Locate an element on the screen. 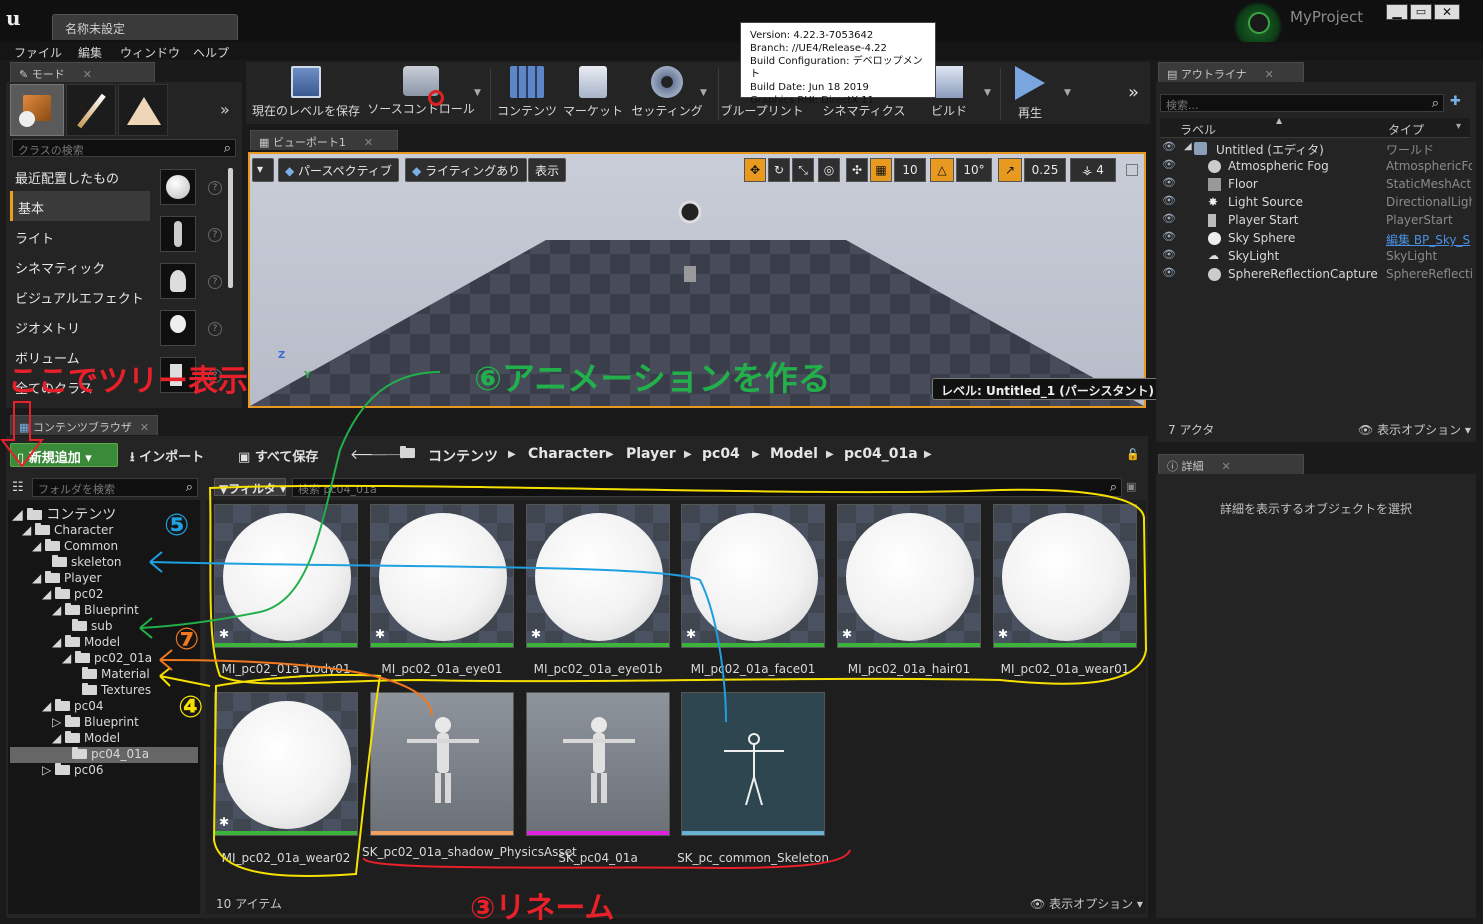 The height and width of the screenshot is (924, 1483). category-cinematic: シネマティック is located at coordinates (80, 266).